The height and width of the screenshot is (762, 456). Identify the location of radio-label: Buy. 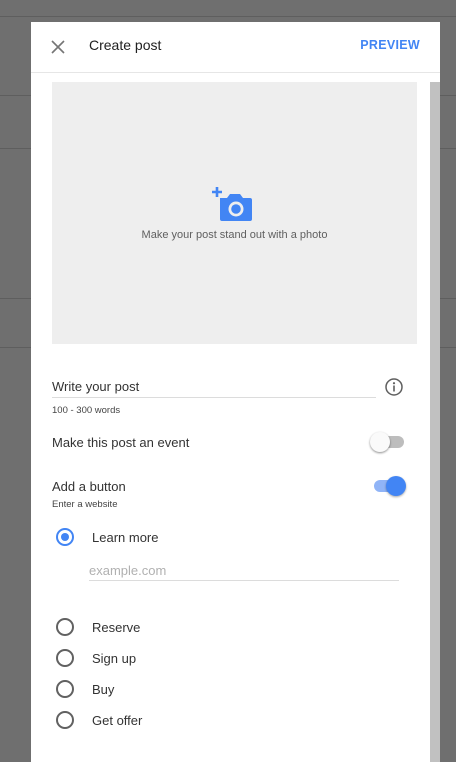
(103, 689).